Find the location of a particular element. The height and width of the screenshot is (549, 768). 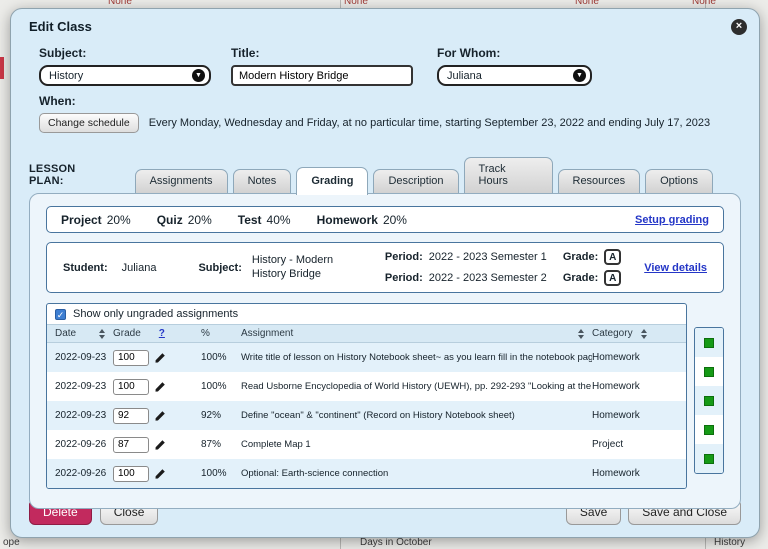

subject-field-group: Subject: History ▼ is located at coordinates (125, 66).